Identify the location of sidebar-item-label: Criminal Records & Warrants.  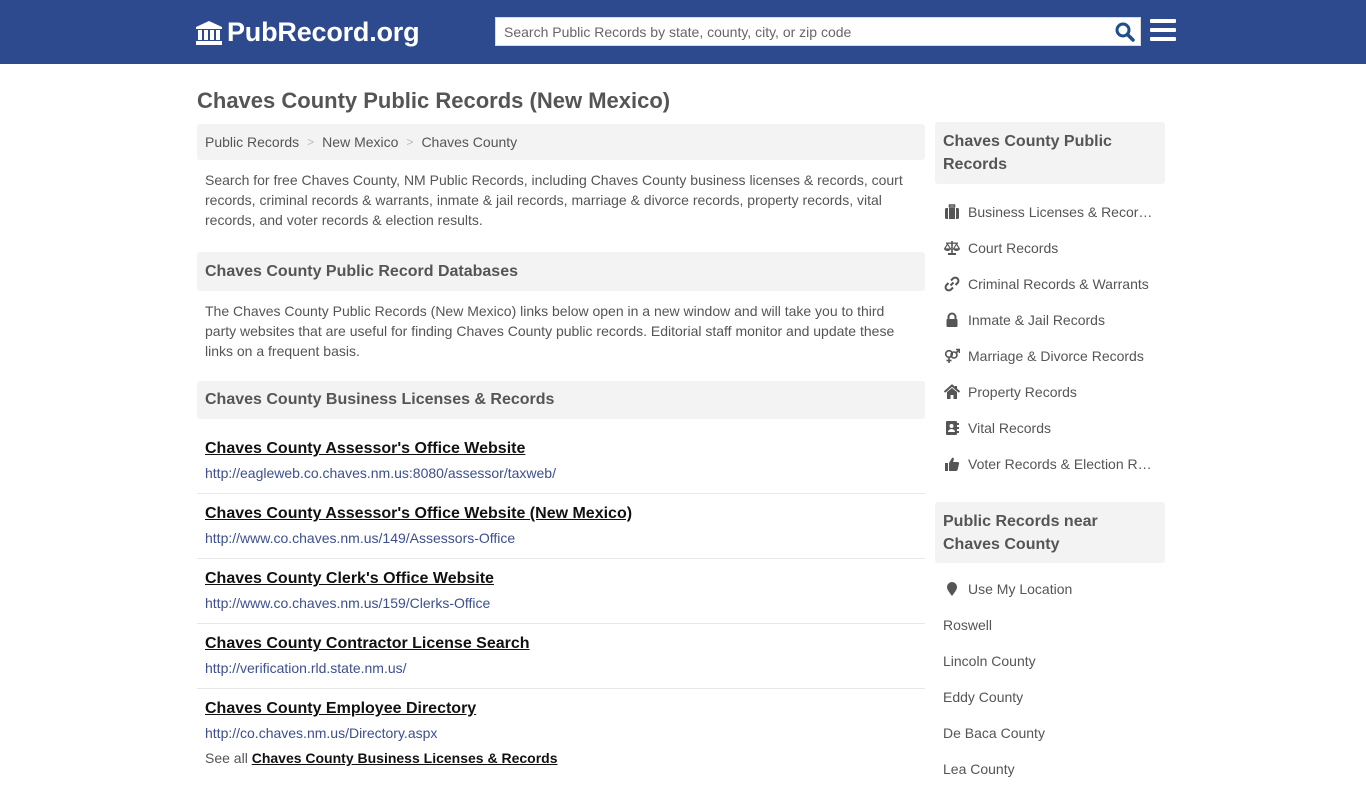
(1058, 284).